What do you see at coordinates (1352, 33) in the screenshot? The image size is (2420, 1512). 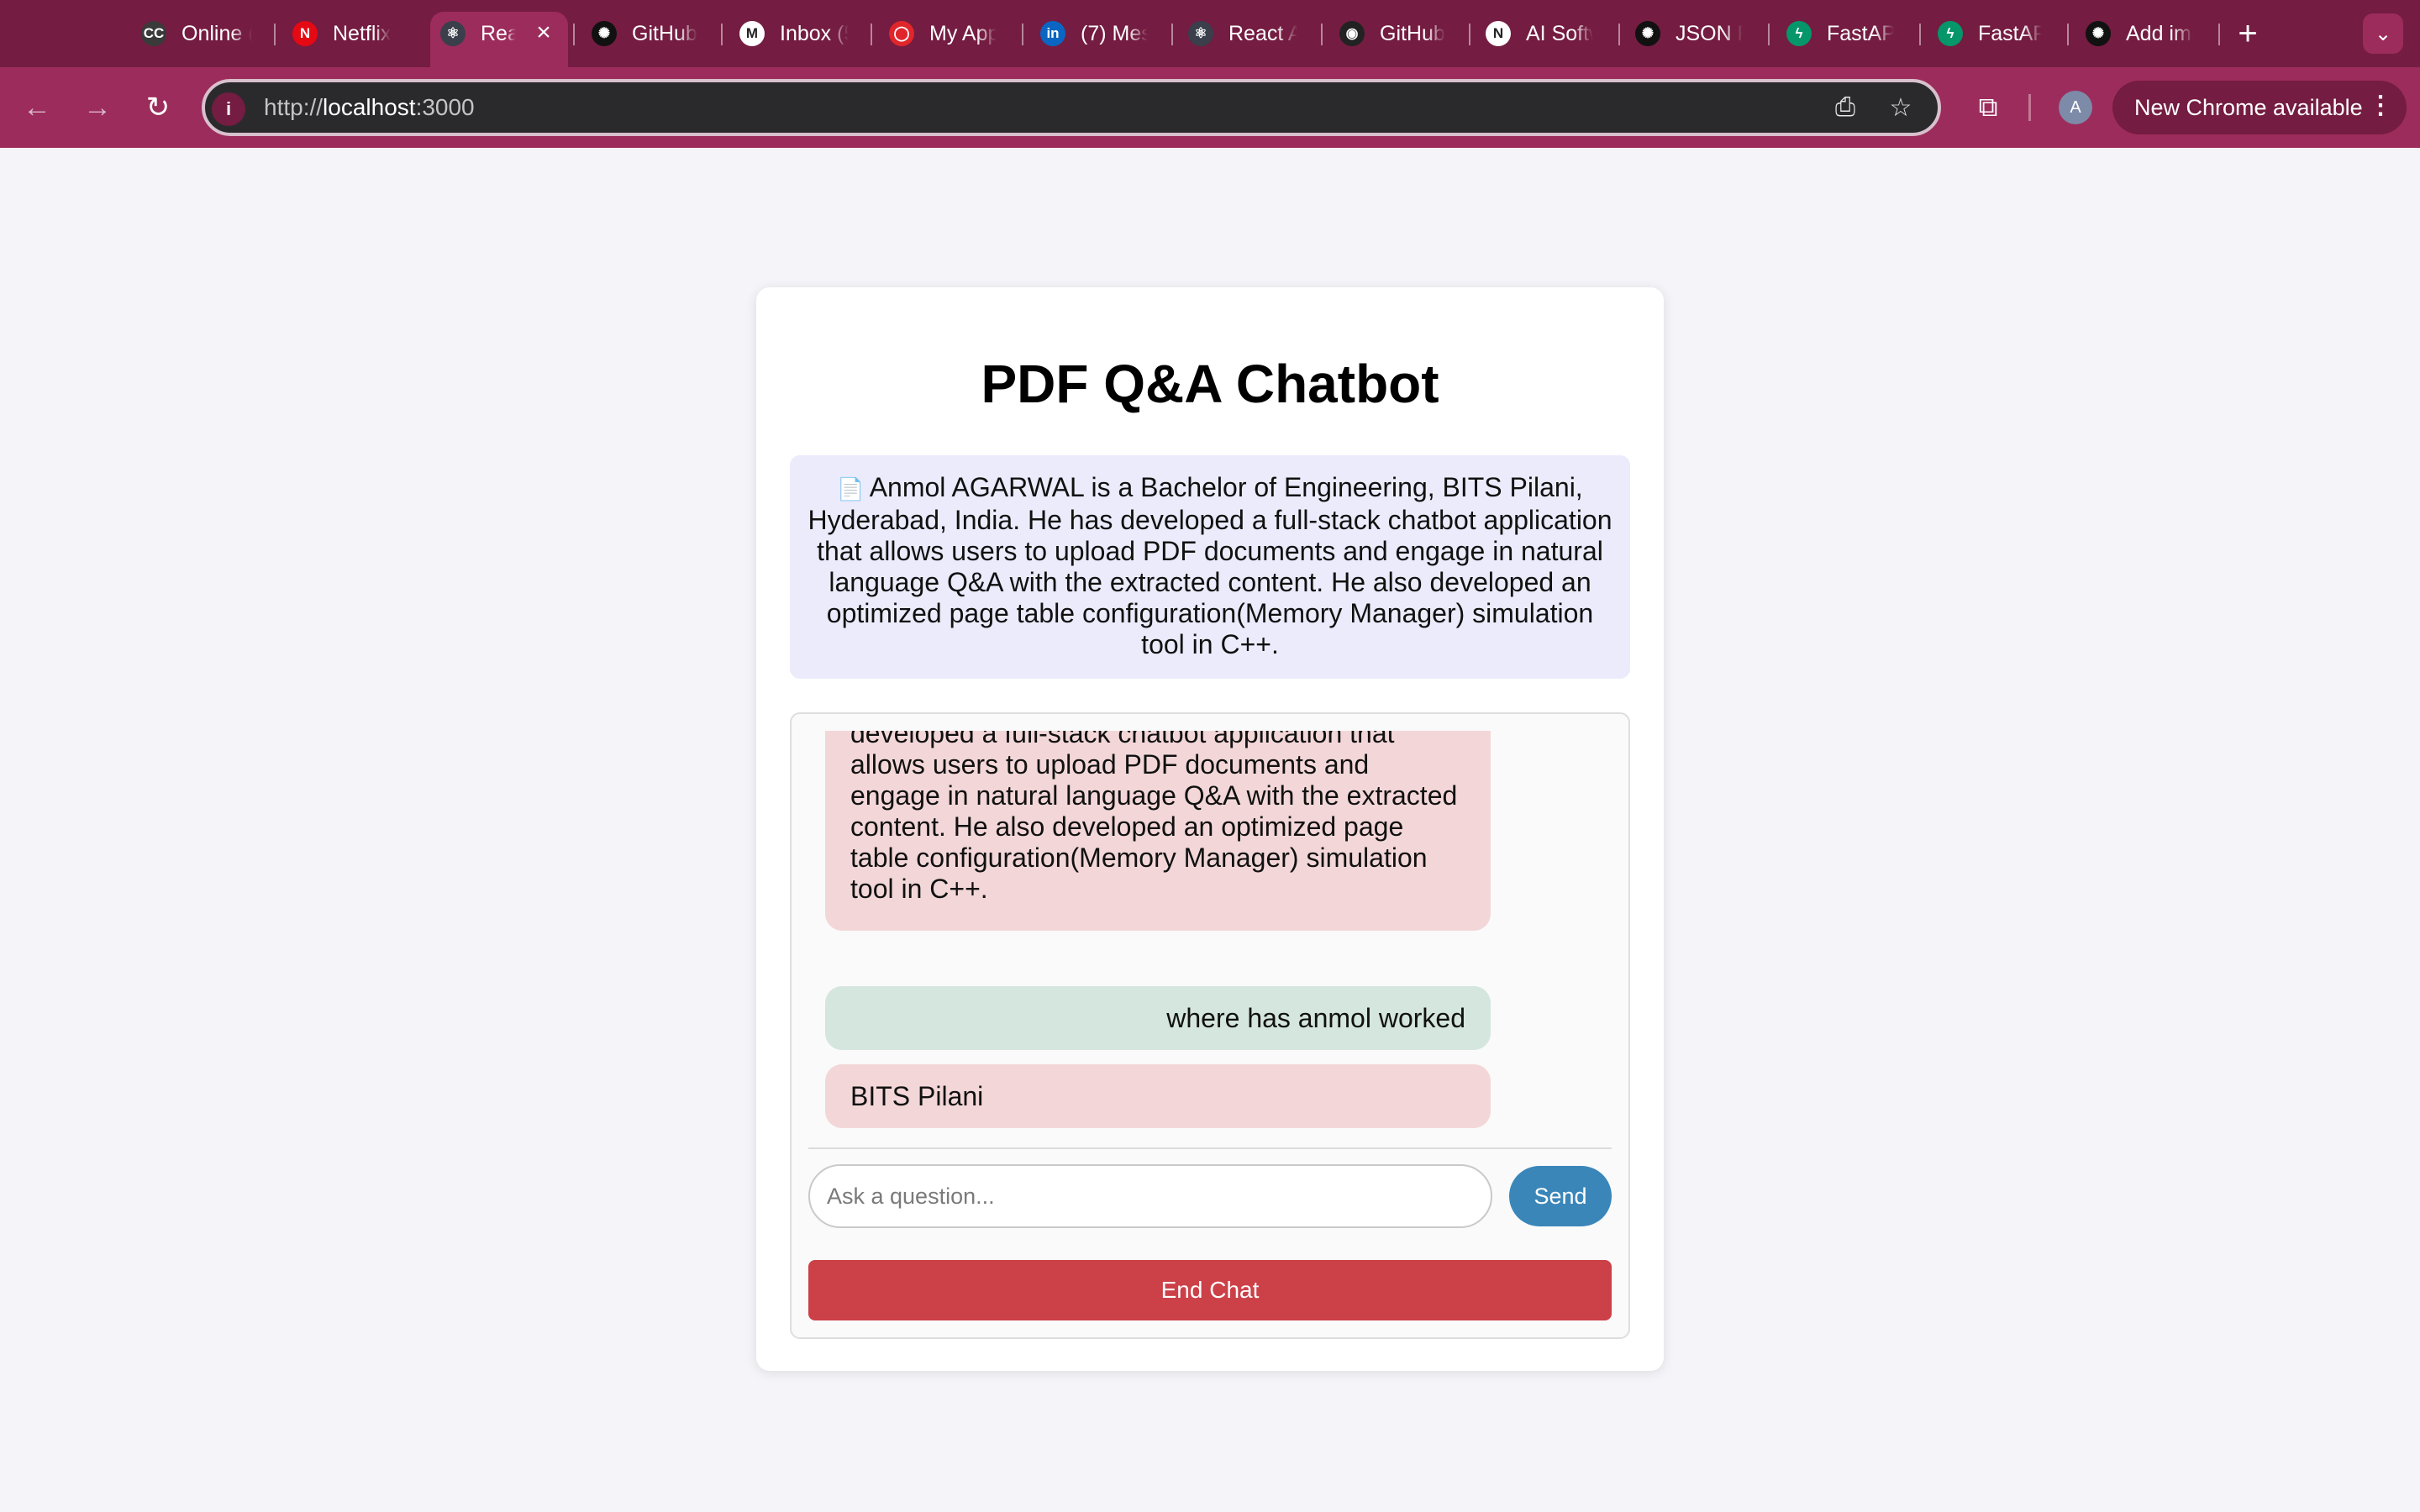 I see `github-icon: ◉` at bounding box center [1352, 33].